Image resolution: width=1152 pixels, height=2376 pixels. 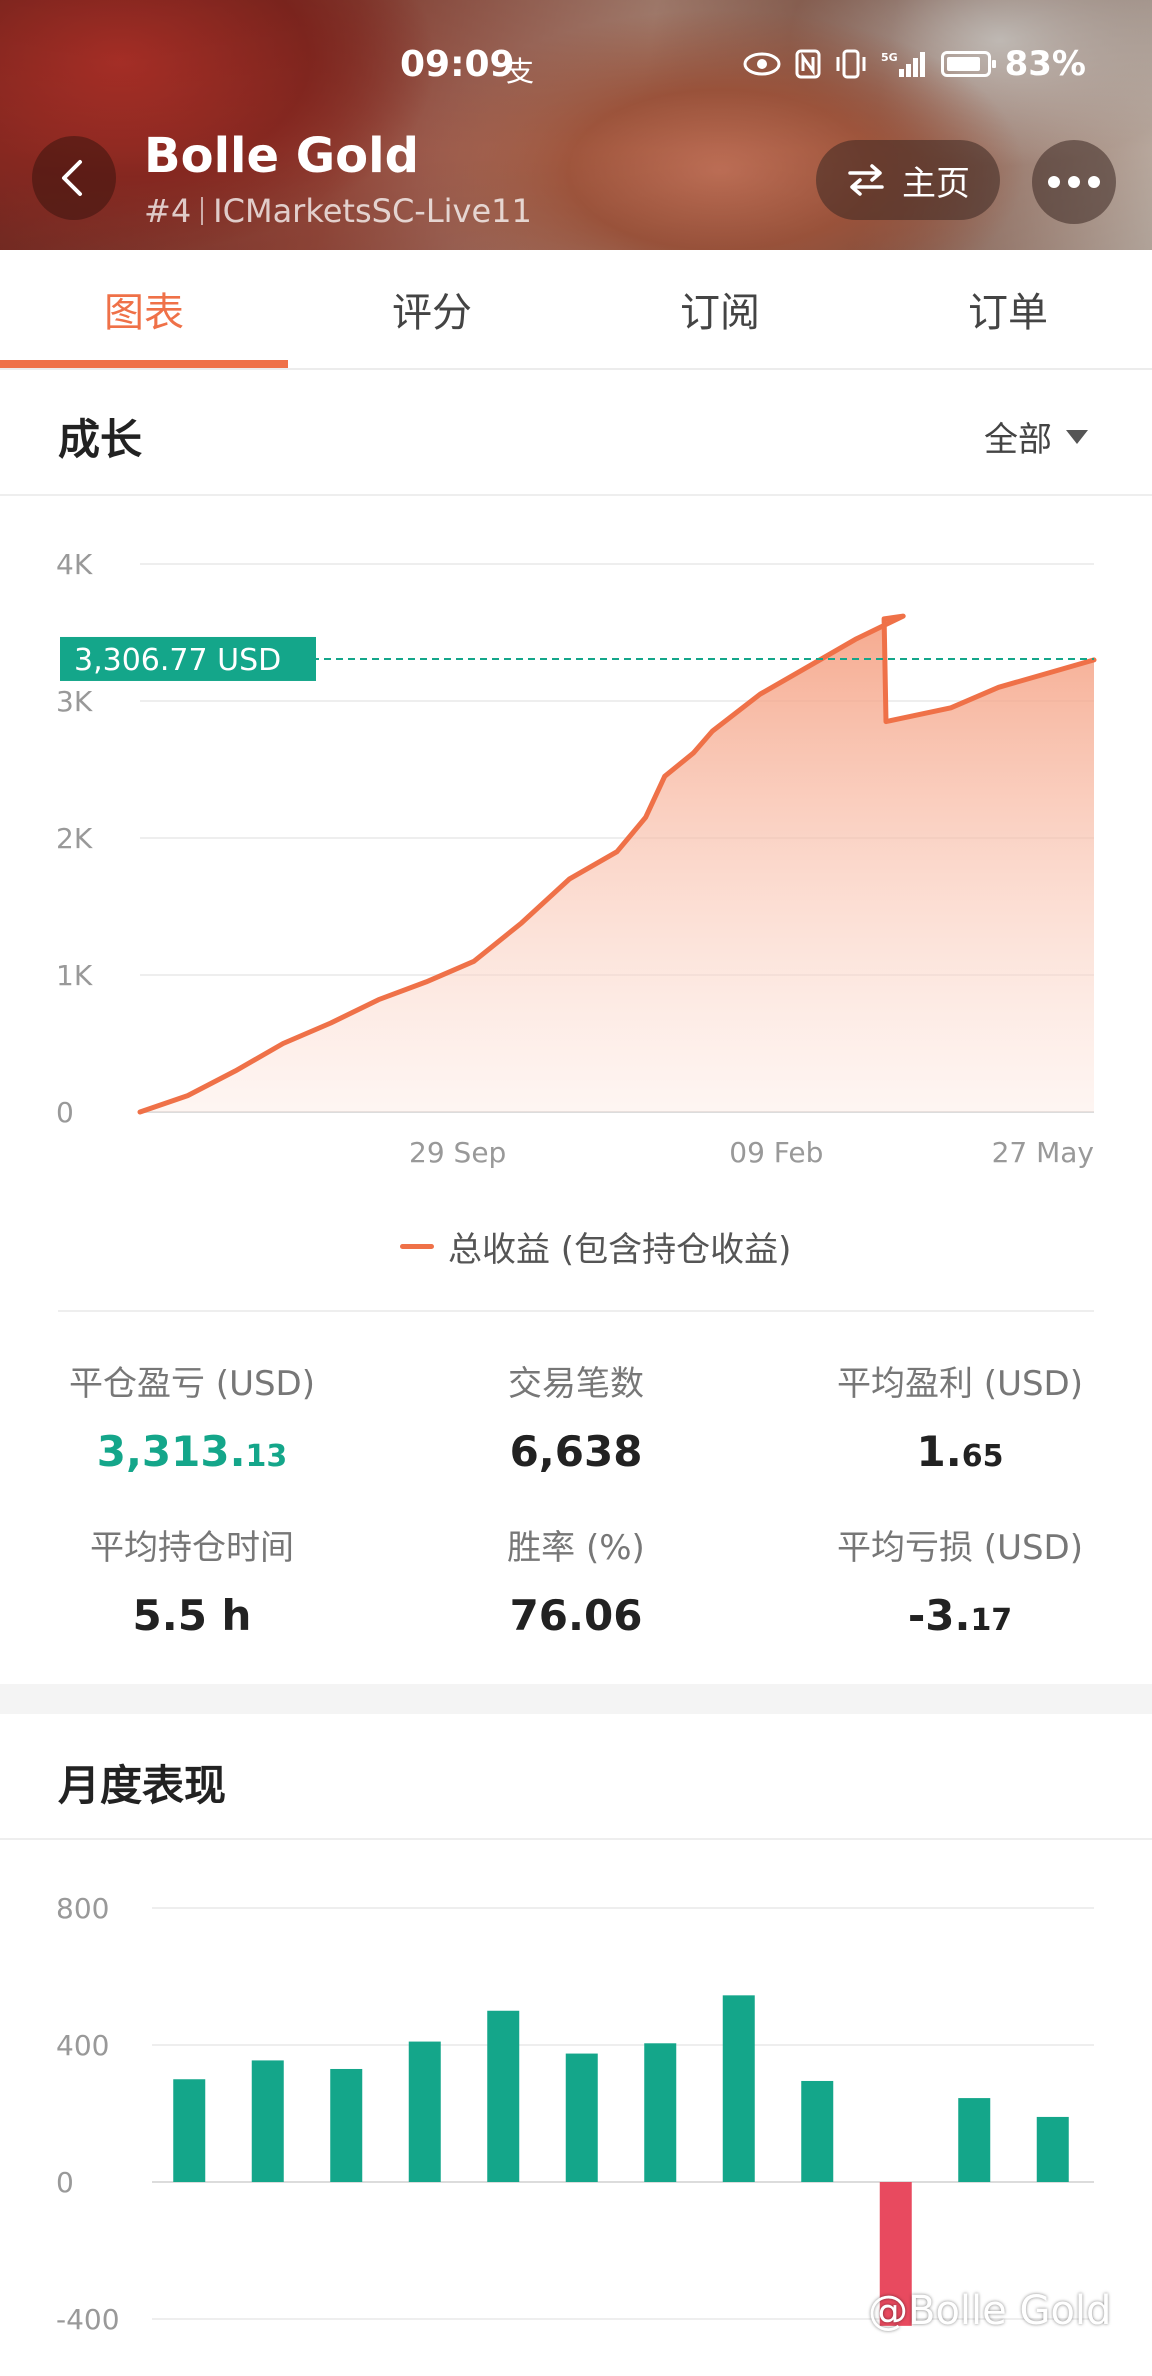 I want to click on x-tick-label: 09 Feb, so click(x=776, y=1152).